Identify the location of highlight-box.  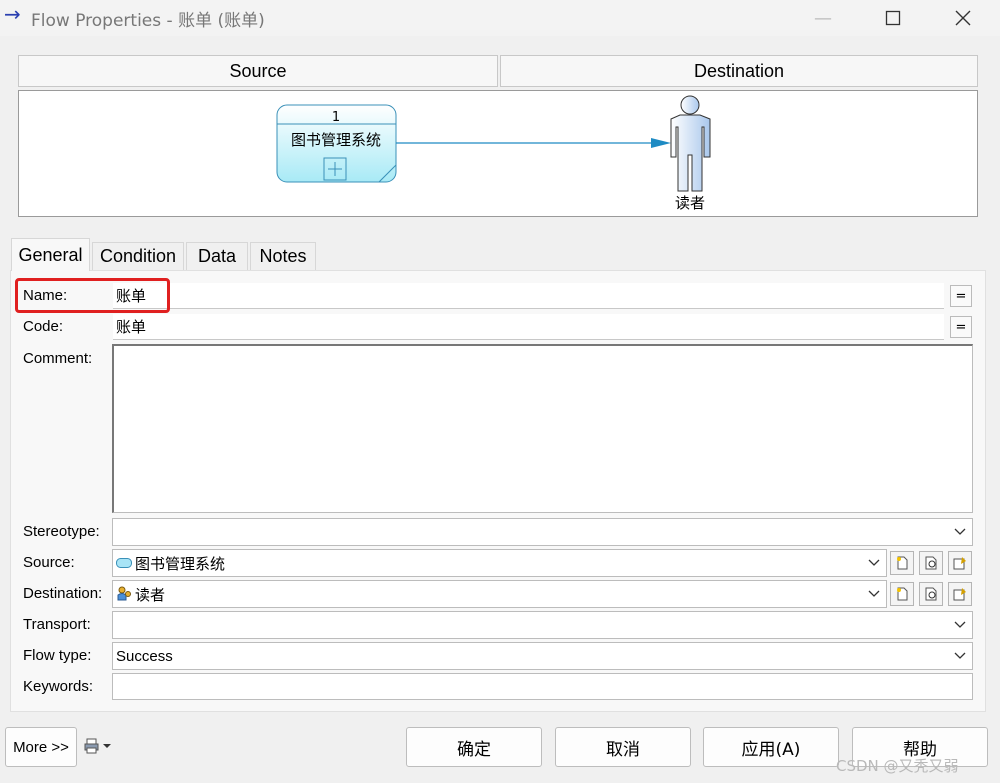
(92, 295).